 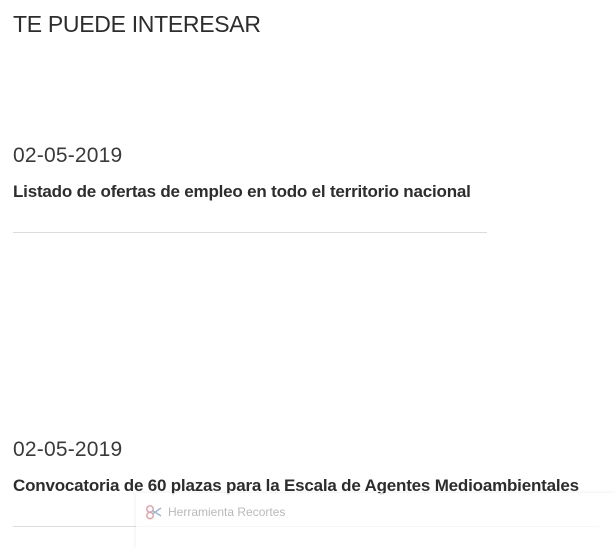 I want to click on section-title: TE PUEDE INTERESAR, so click(x=137, y=24).